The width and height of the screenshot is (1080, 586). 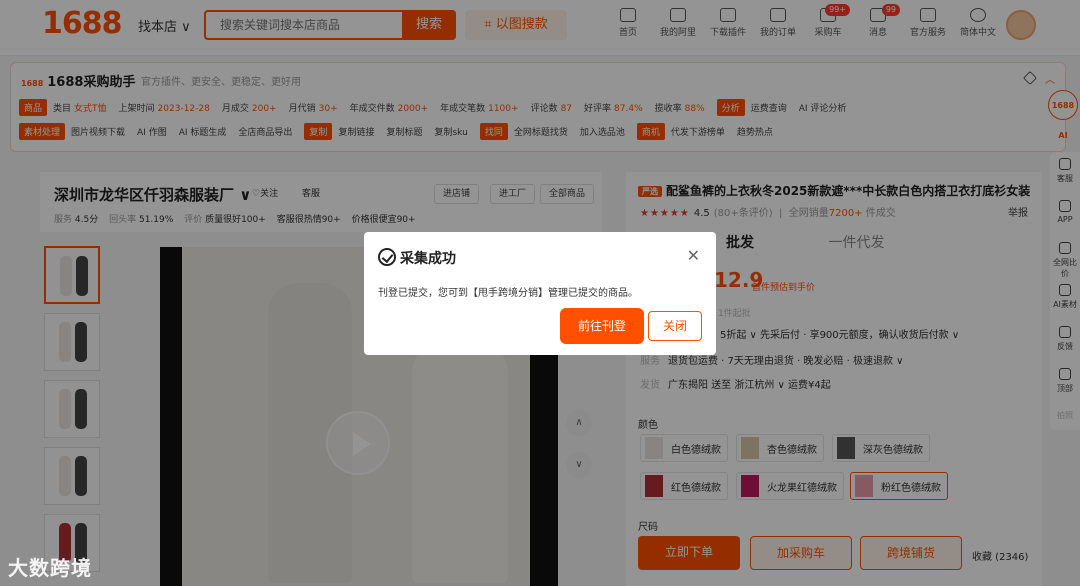 I want to click on watermark: 大数跨境, so click(x=50, y=568).